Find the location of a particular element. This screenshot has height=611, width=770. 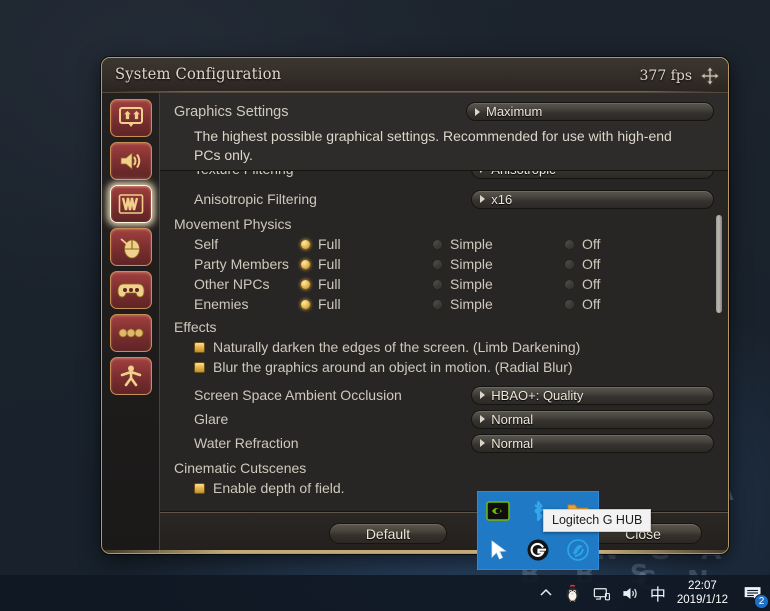

sidebar-item-graphics is located at coordinates (130, 204).